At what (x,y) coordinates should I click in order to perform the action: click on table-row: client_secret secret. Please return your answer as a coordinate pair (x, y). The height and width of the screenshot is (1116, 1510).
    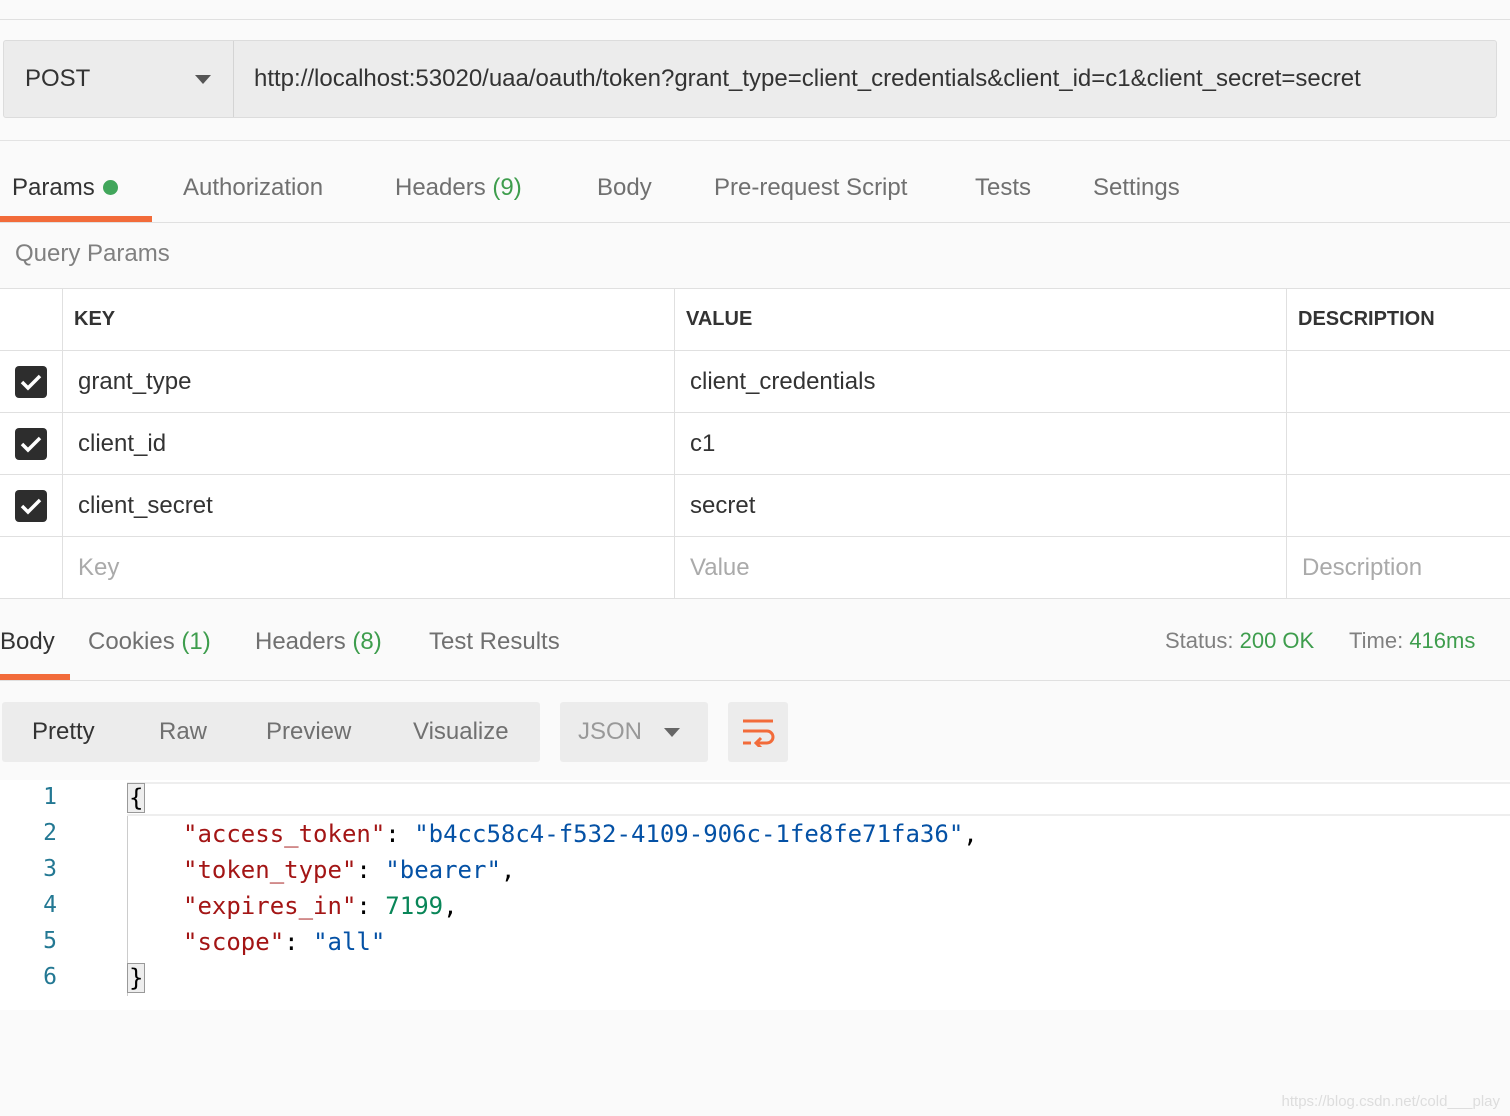
    Looking at the image, I should click on (755, 506).